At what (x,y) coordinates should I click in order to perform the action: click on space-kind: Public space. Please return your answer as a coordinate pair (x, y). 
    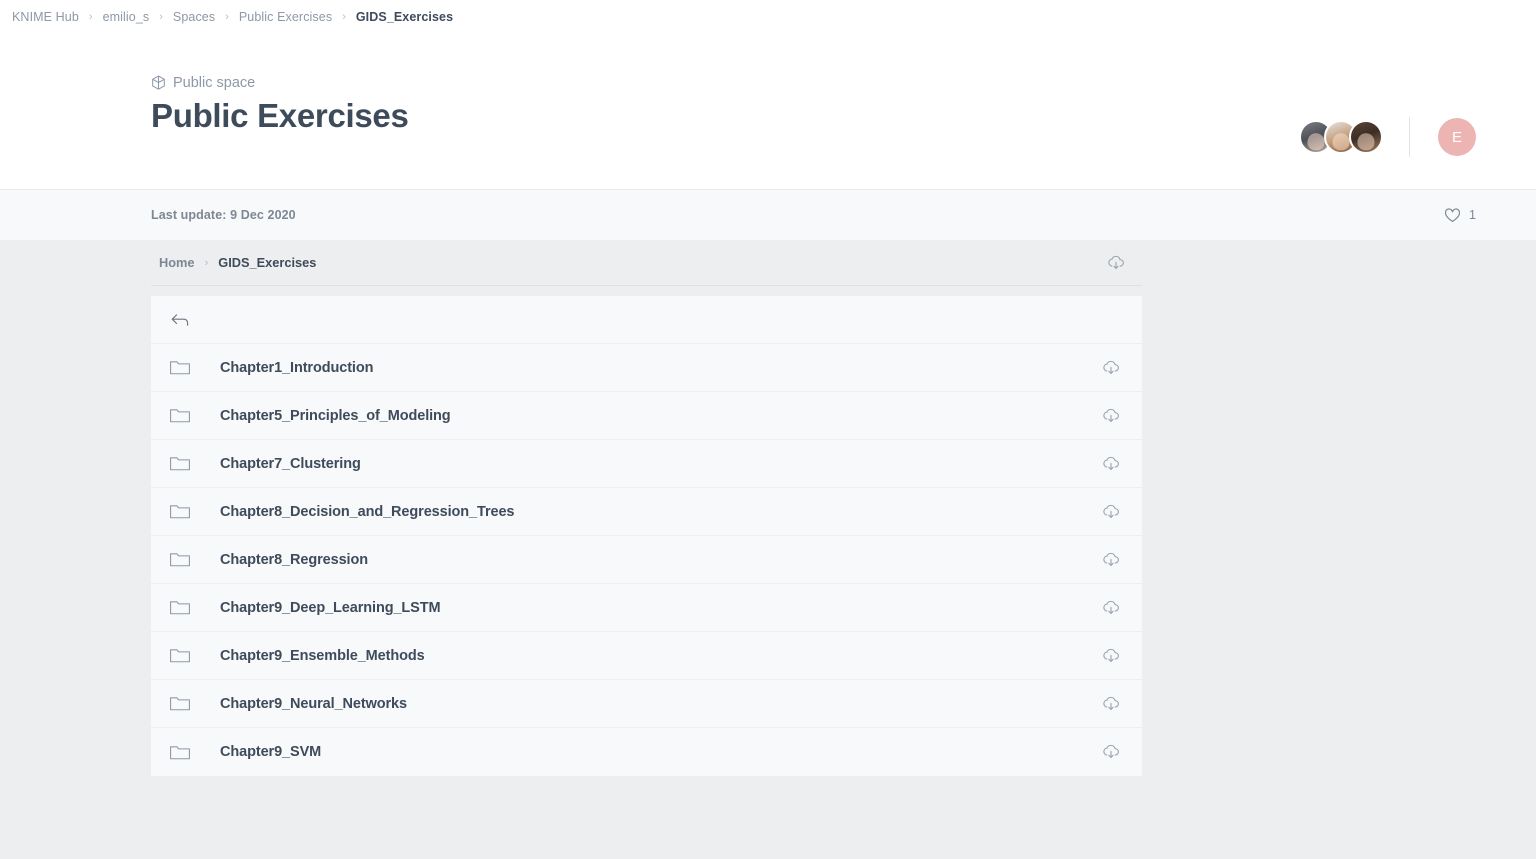
    Looking at the image, I should click on (280, 83).